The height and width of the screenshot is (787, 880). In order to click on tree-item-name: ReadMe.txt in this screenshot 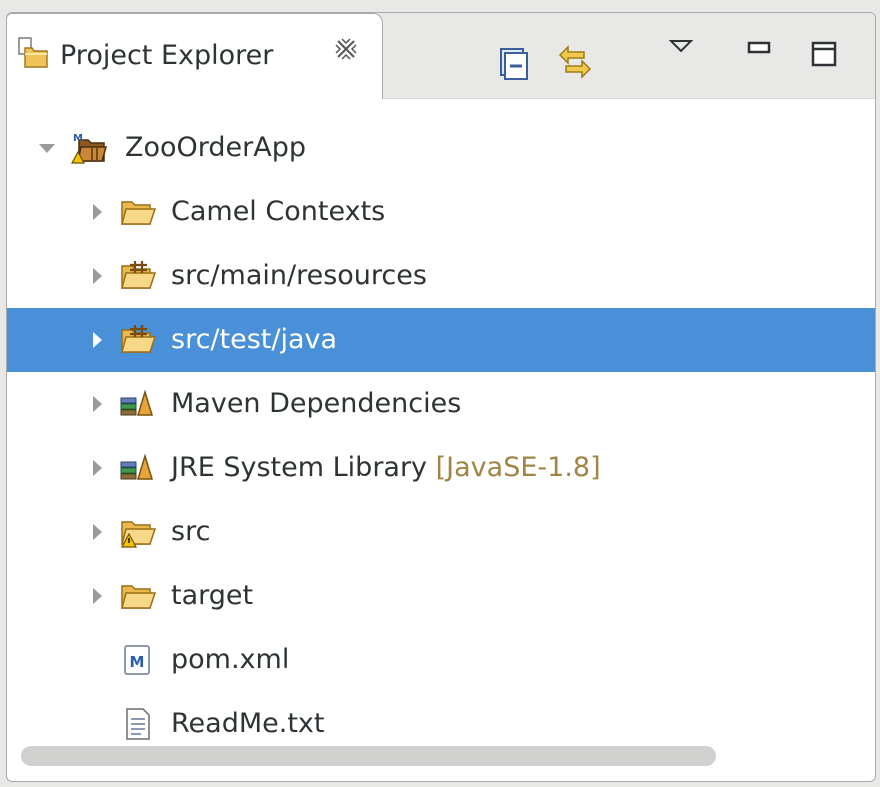, I will do `click(248, 723)`.